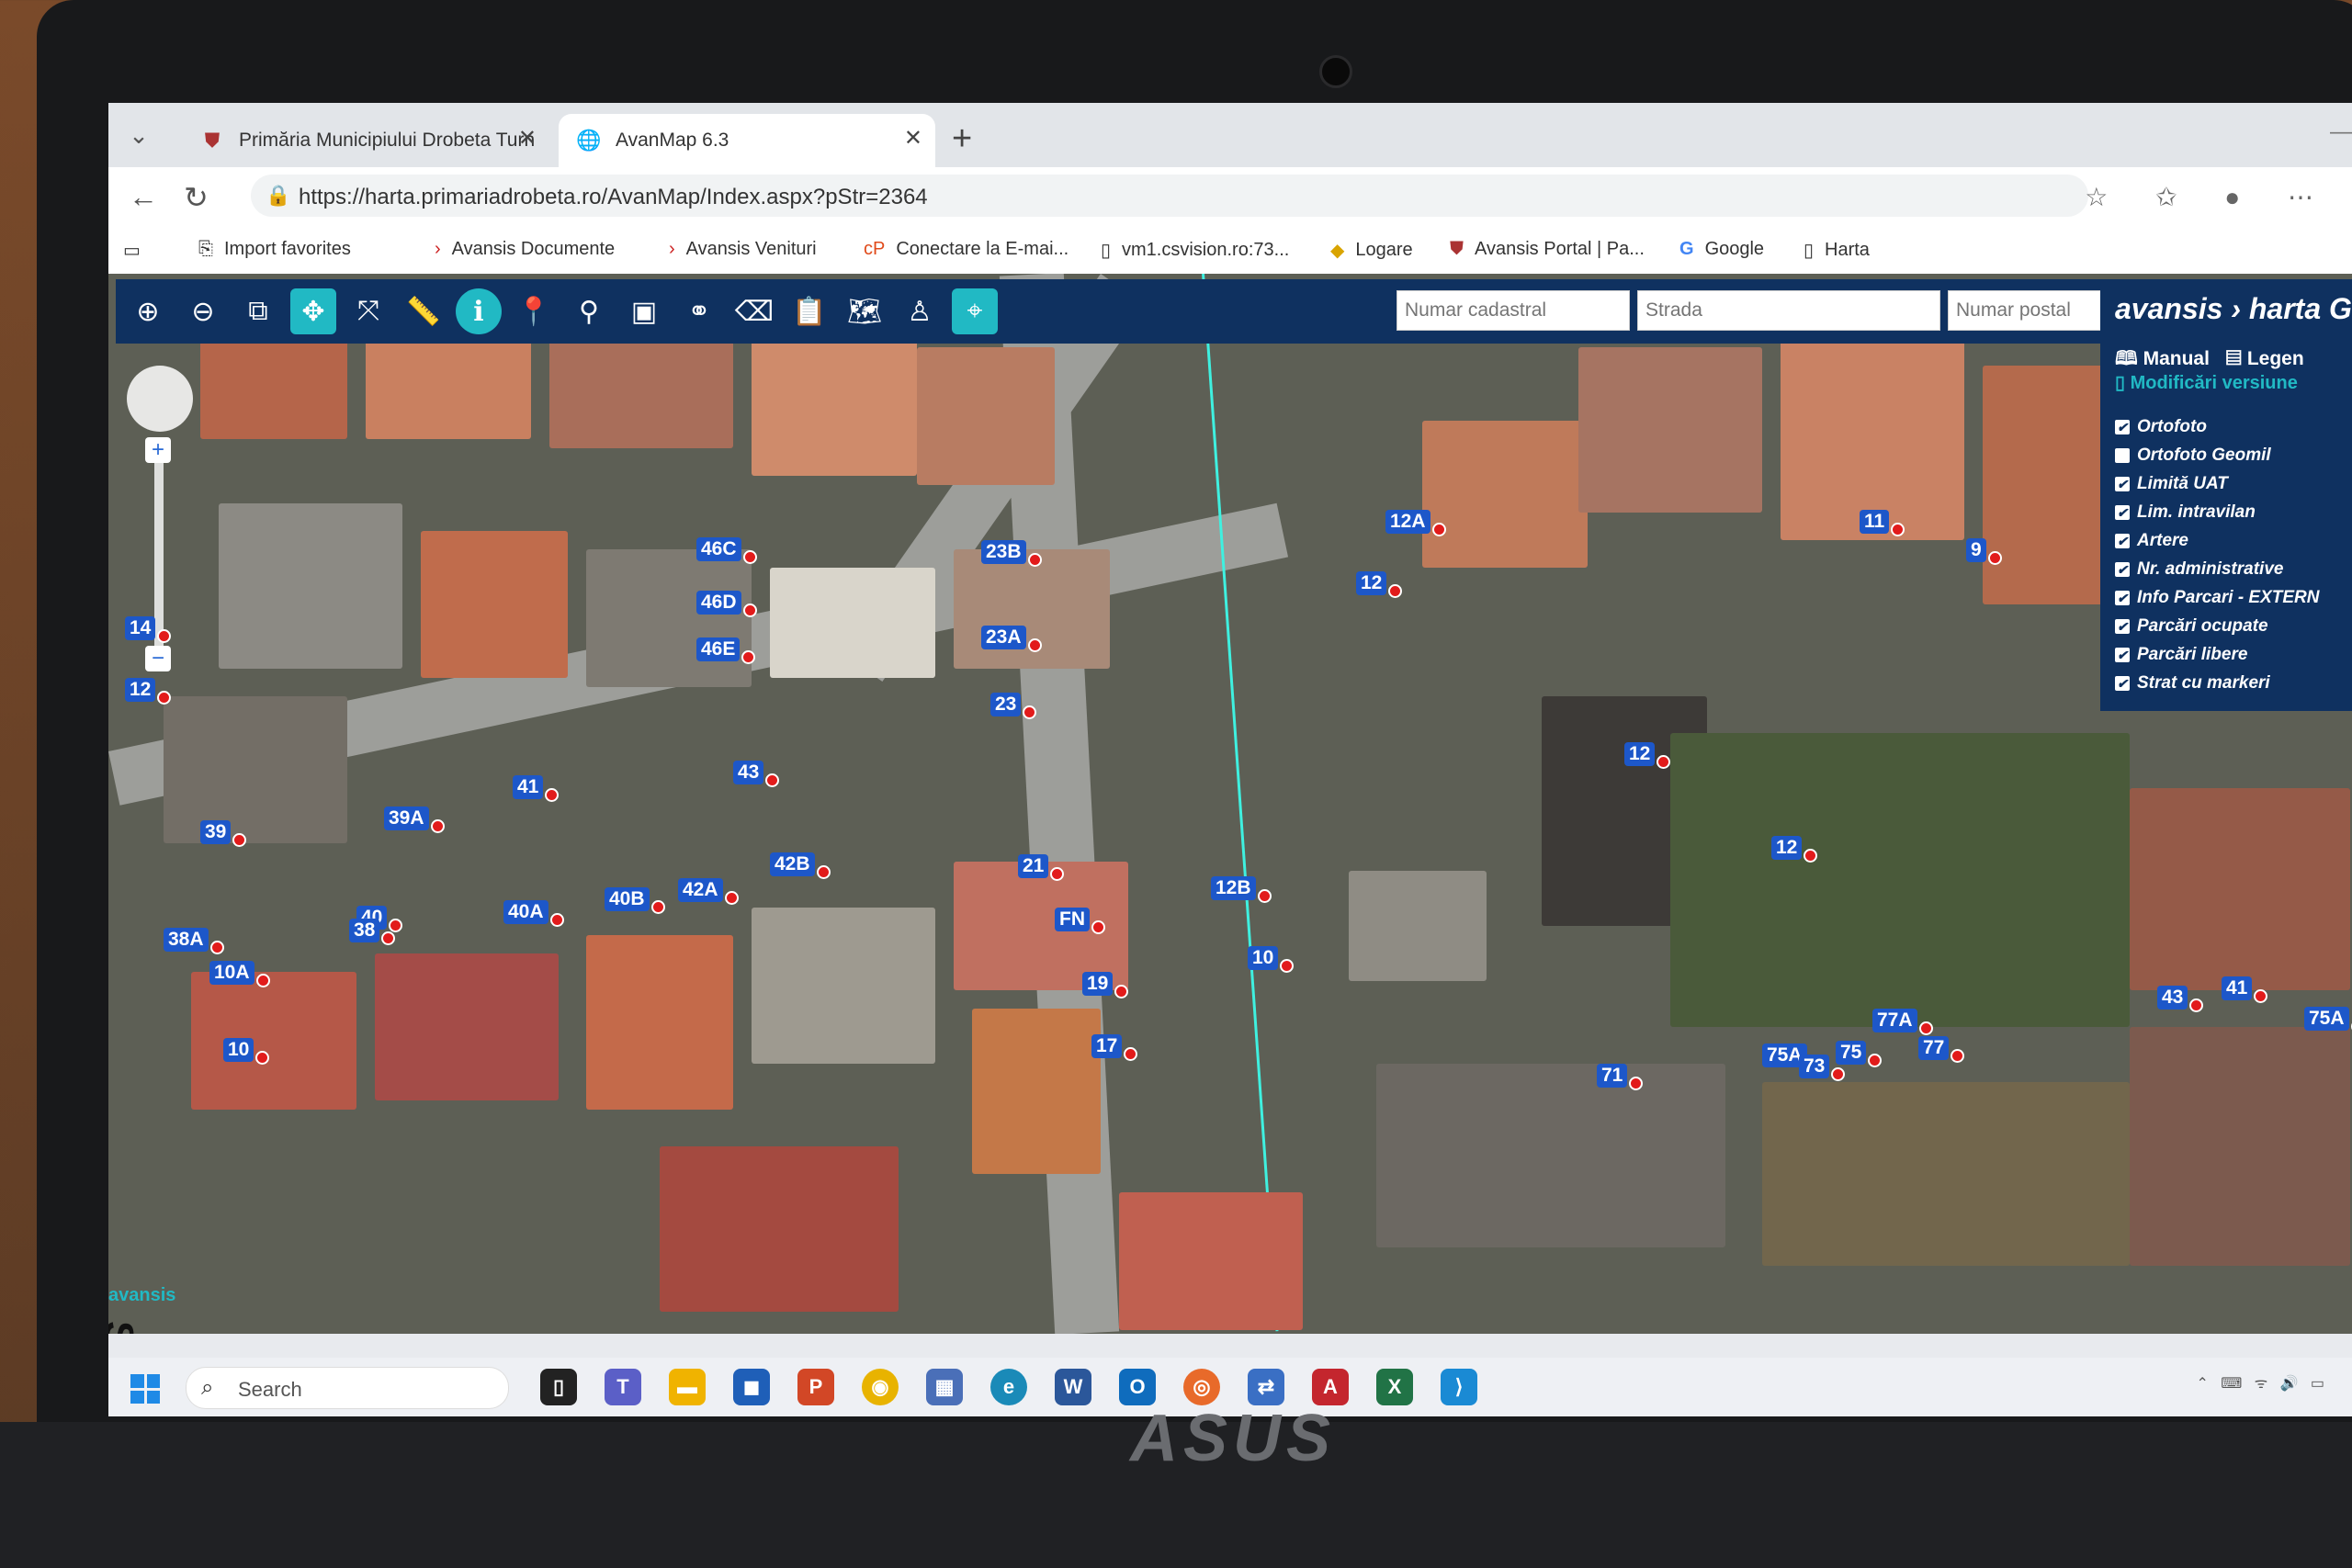  I want to click on address-marker: 9, so click(1984, 550).